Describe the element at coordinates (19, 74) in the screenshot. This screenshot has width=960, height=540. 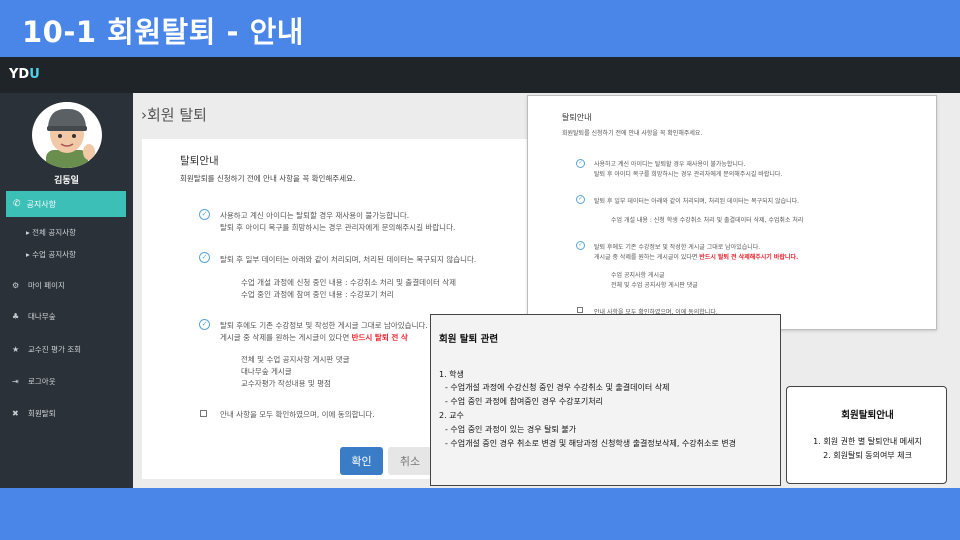
I see `logo-main-text: YD` at that location.